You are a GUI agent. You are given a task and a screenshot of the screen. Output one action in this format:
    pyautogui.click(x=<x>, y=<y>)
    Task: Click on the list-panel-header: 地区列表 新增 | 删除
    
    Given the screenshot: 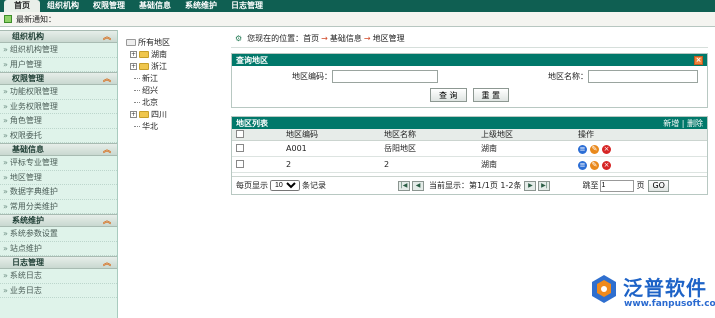 What is the action you would take?
    pyautogui.click(x=469, y=123)
    